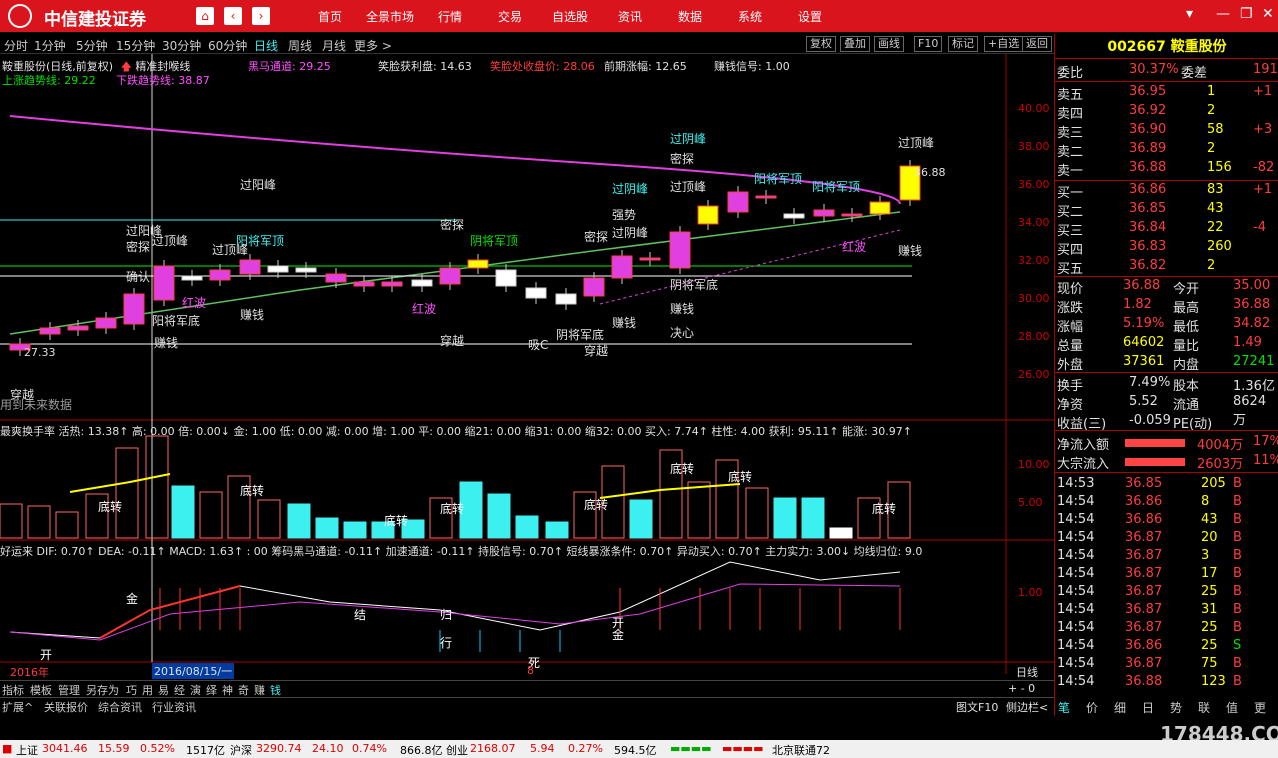  I want to click on bid-label: 买四, so click(1070, 250).